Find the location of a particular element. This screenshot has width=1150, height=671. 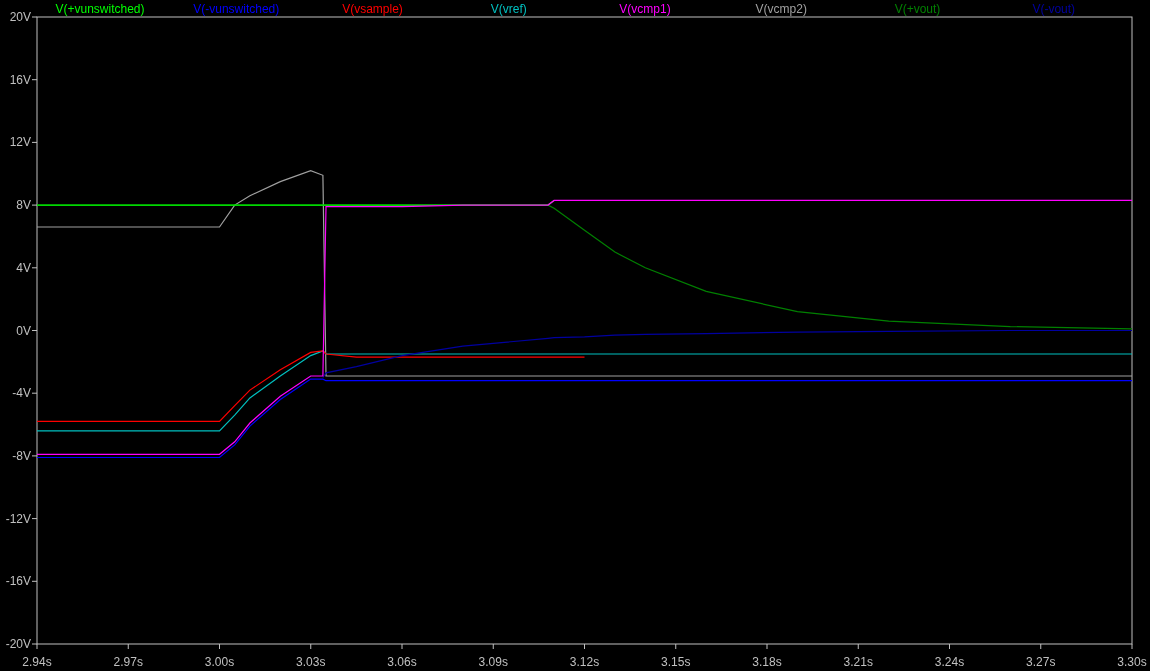

axis-tick-label: 20V is located at coordinates (20, 17).